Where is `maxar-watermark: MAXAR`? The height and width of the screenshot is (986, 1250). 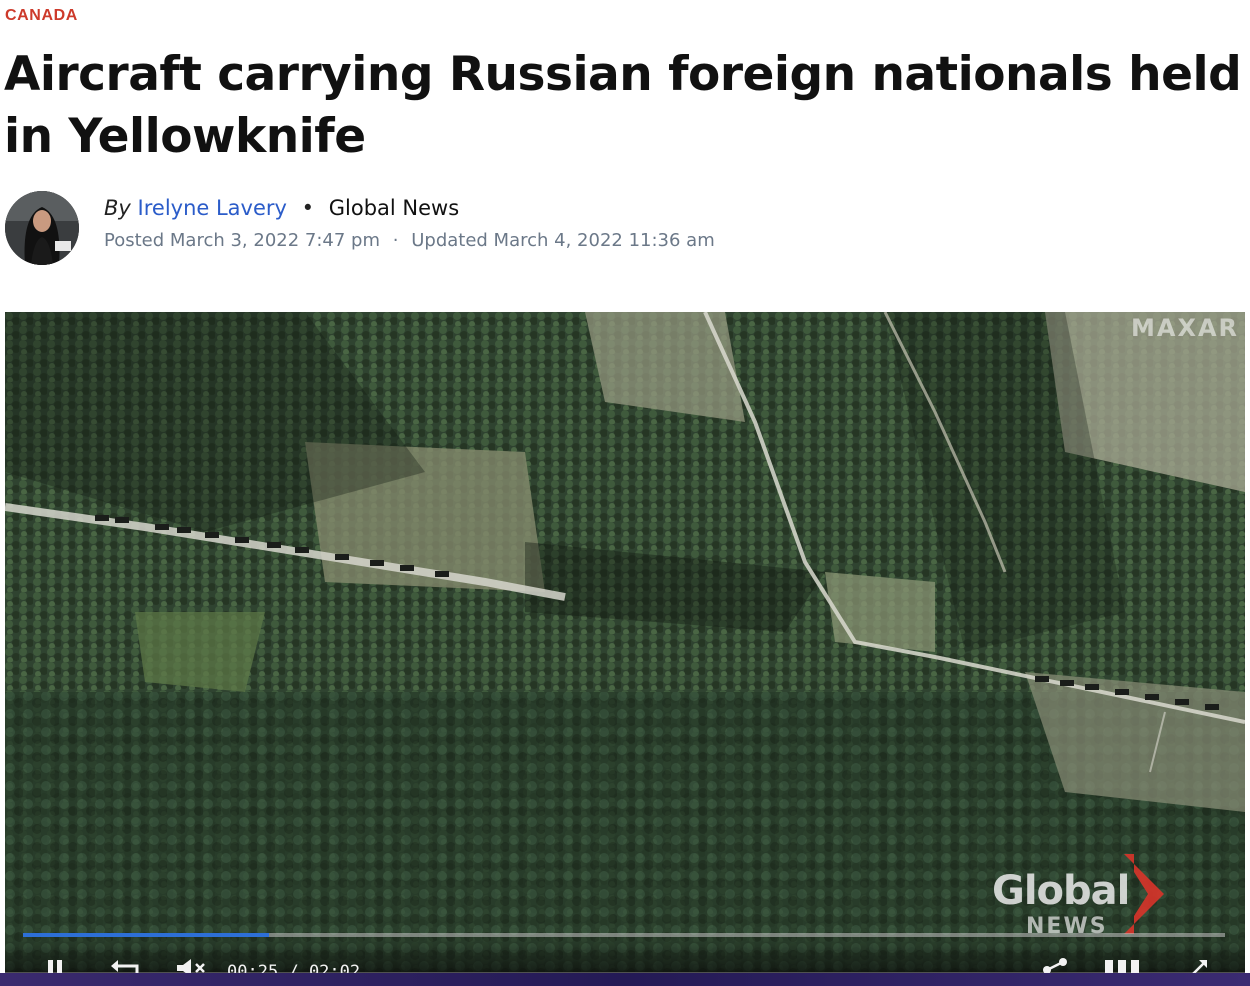 maxar-watermark: MAXAR is located at coordinates (1184, 328).